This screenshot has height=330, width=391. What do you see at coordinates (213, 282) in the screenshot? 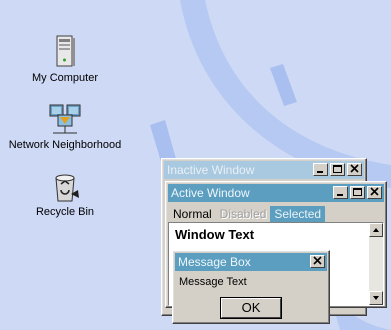
I see `message-text: Message Text` at bounding box center [213, 282].